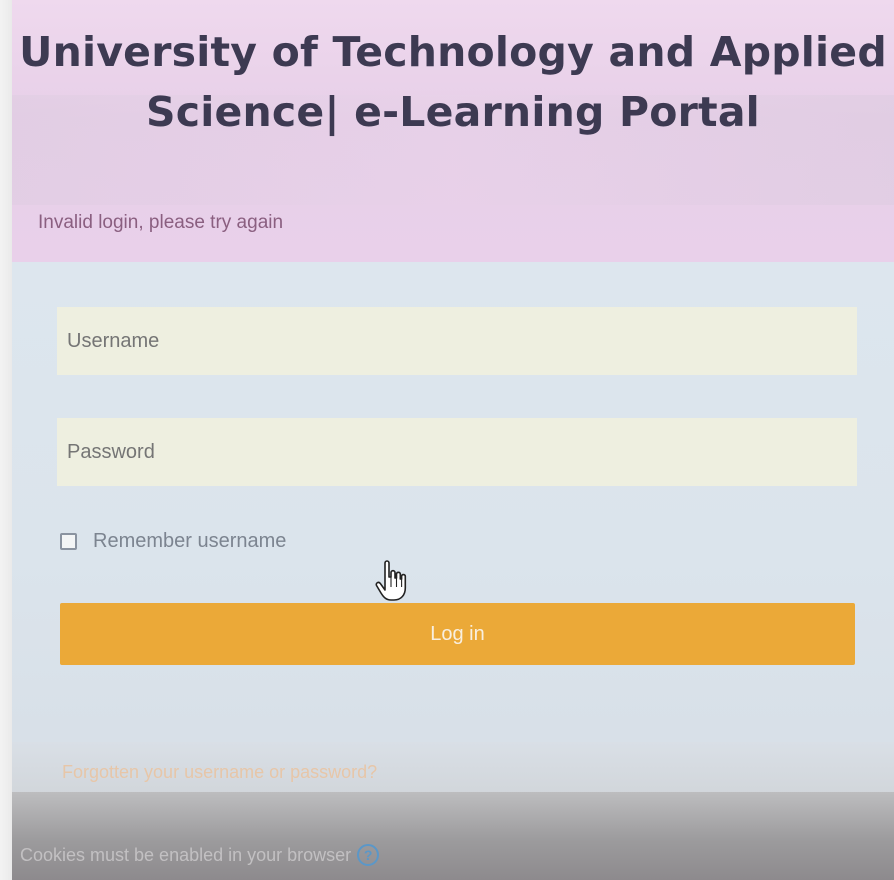 This screenshot has width=894, height=880. What do you see at coordinates (453, 836) in the screenshot?
I see `footer-band` at bounding box center [453, 836].